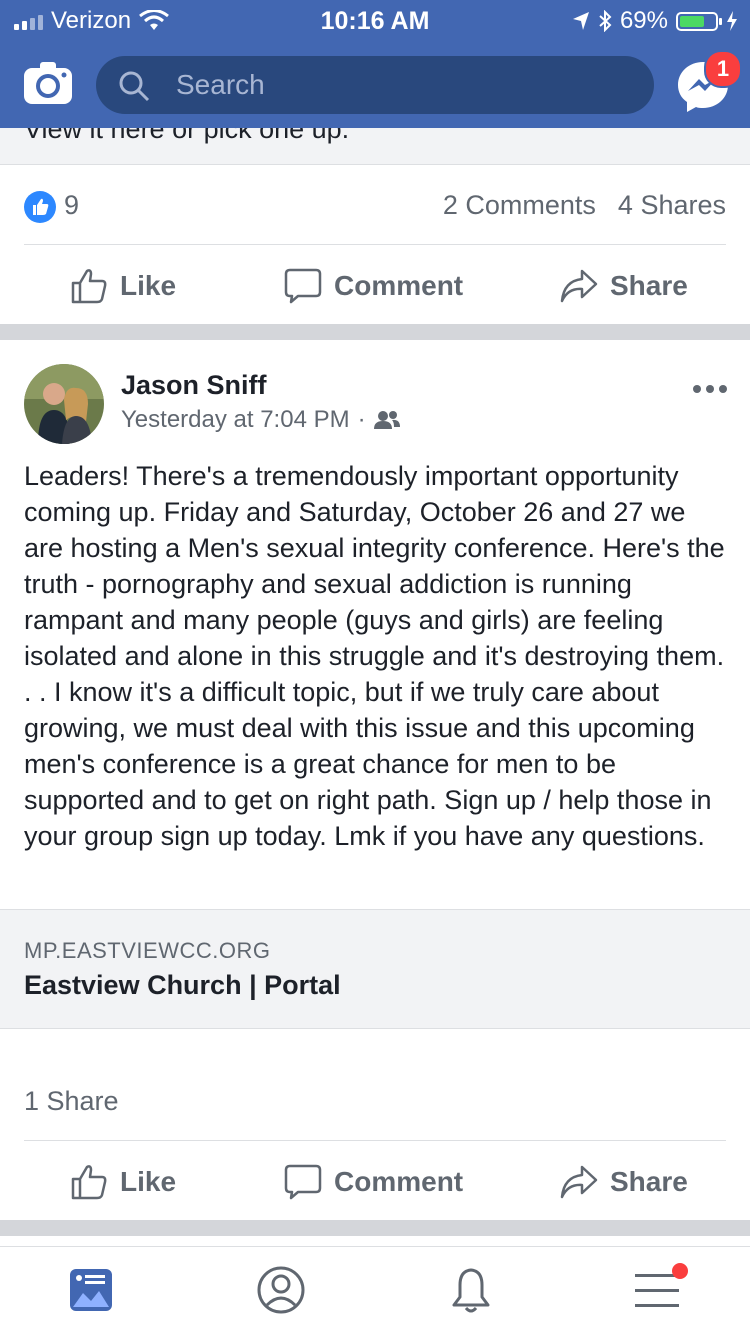 Image resolution: width=750 pixels, height=1334 pixels. I want to click on search-input: Search, so click(220, 85).